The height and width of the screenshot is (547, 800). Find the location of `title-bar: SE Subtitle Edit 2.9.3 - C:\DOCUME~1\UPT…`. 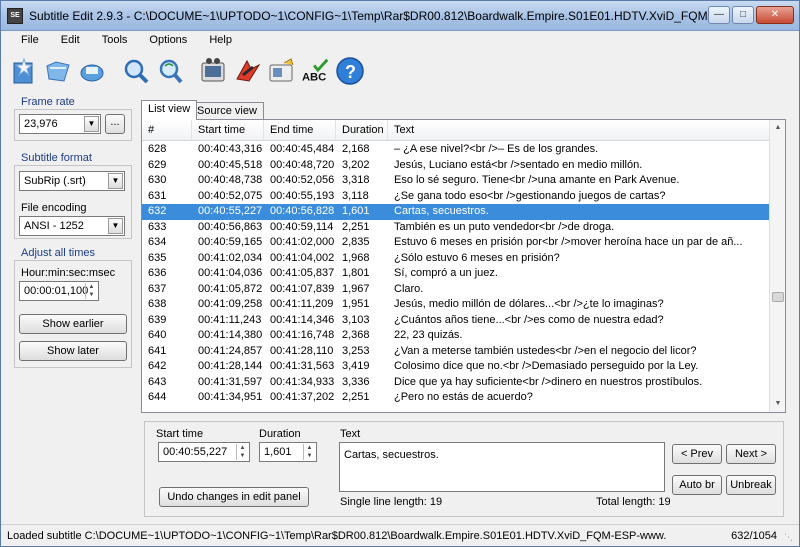

title-bar: SE Subtitle Edit 2.9.3 - C:\DOCUME~1\UPT… is located at coordinates (400, 16).